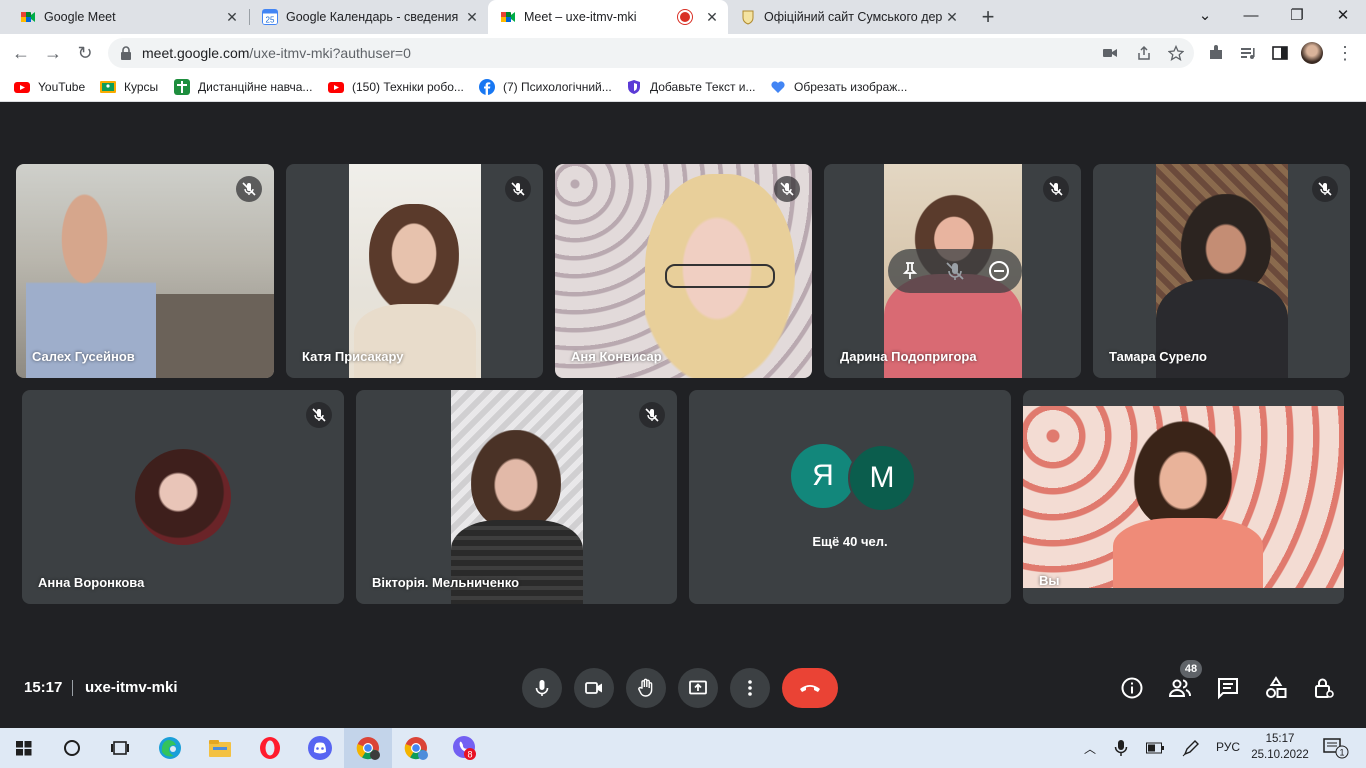 This screenshot has width=1366, height=768. What do you see at coordinates (414, 271) in the screenshot?
I see `participant-tile: Катя Присакару` at bounding box center [414, 271].